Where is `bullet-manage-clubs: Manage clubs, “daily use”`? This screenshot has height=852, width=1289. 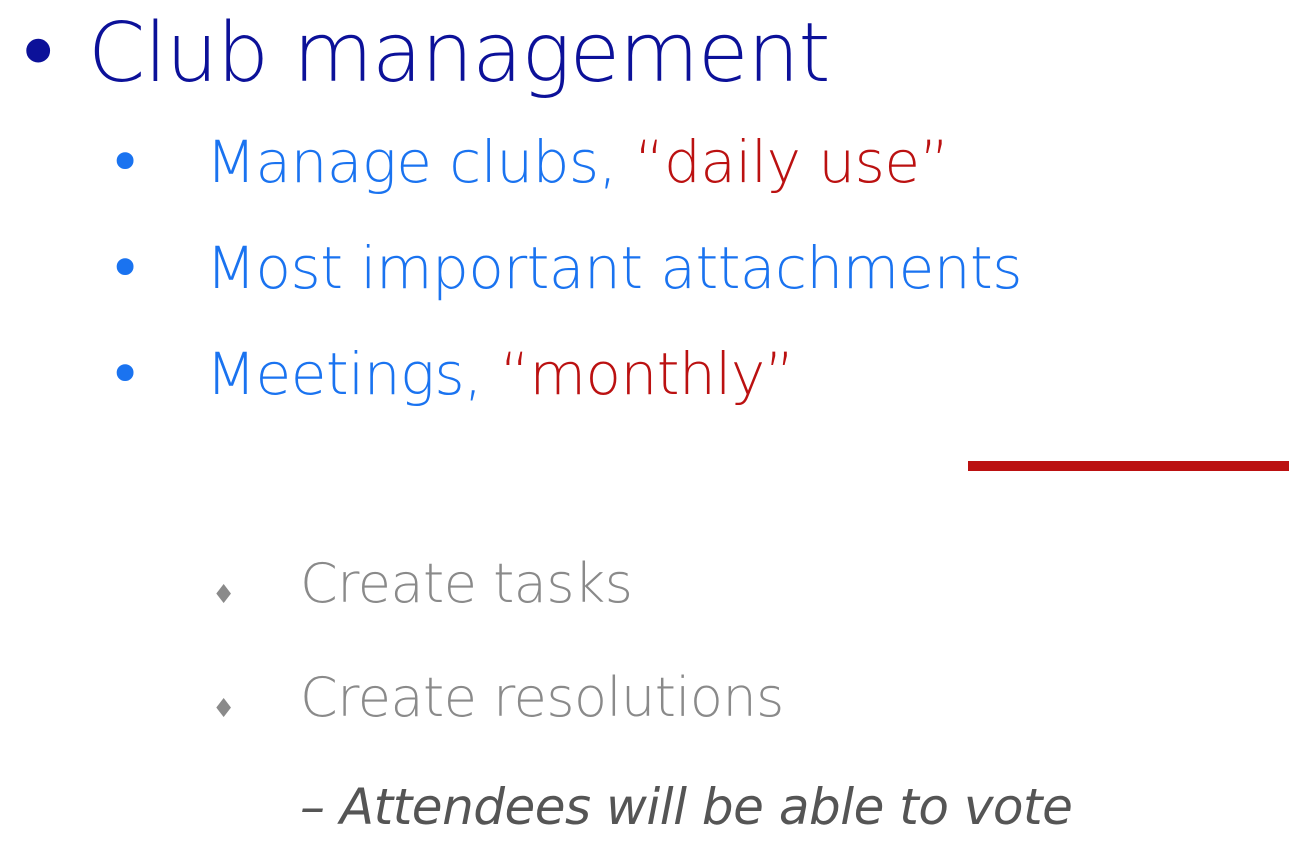
bullet-manage-clubs: Manage clubs, “daily use” is located at coordinates (578, 162).